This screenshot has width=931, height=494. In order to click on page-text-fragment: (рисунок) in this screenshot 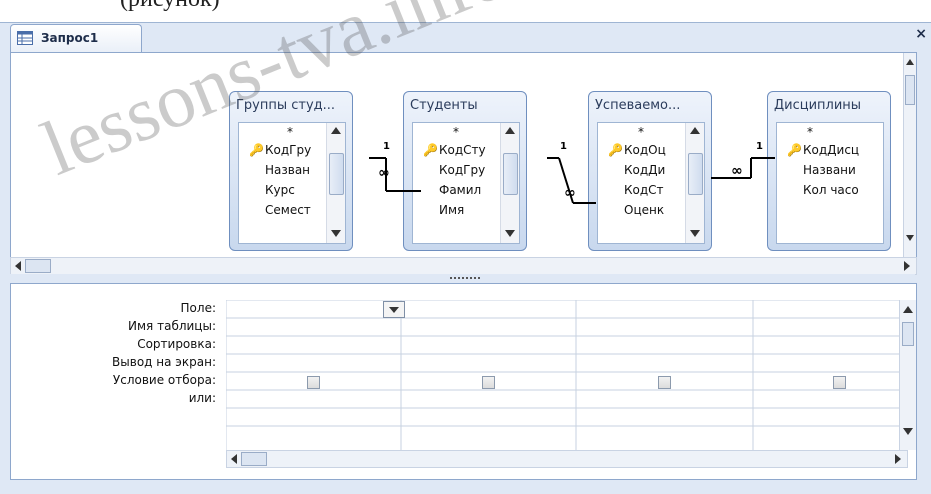, I will do `click(465, 11)`.